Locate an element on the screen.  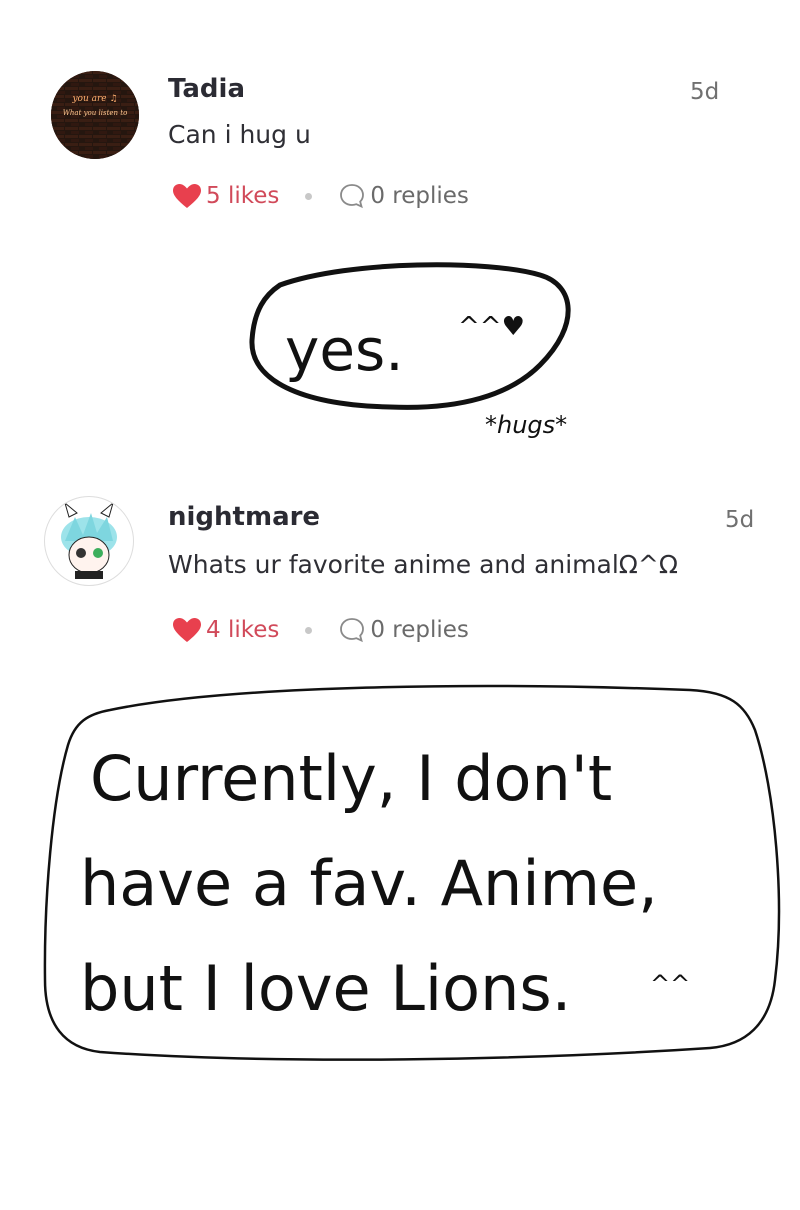
like-button: 5 likes is located at coordinates (225, 196).